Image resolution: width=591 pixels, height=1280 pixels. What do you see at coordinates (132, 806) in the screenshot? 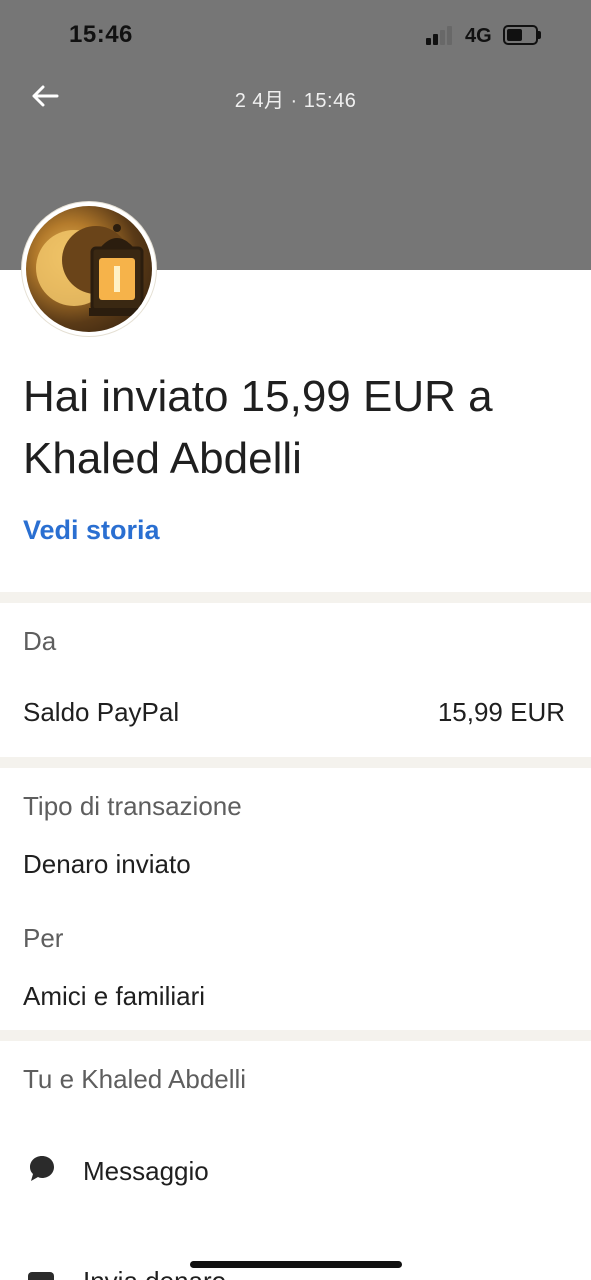
I see `transaction-type-label: Tipo di transazione` at bounding box center [132, 806].